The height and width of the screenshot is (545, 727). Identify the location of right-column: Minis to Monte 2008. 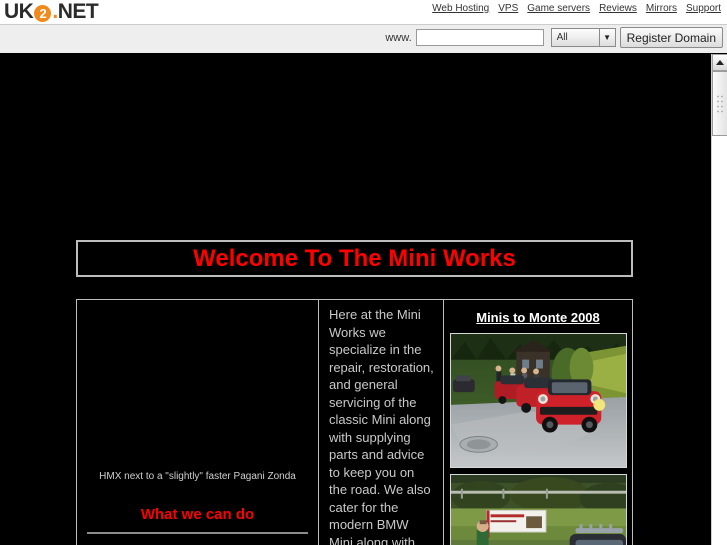
(538, 422).